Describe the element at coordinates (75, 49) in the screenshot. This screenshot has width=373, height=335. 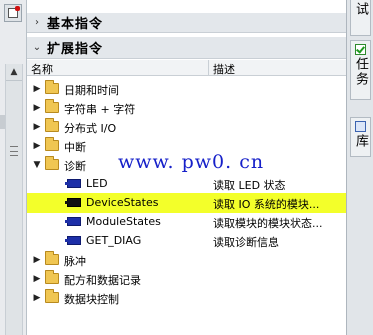
I see `section-title: 扩展指令` at that location.